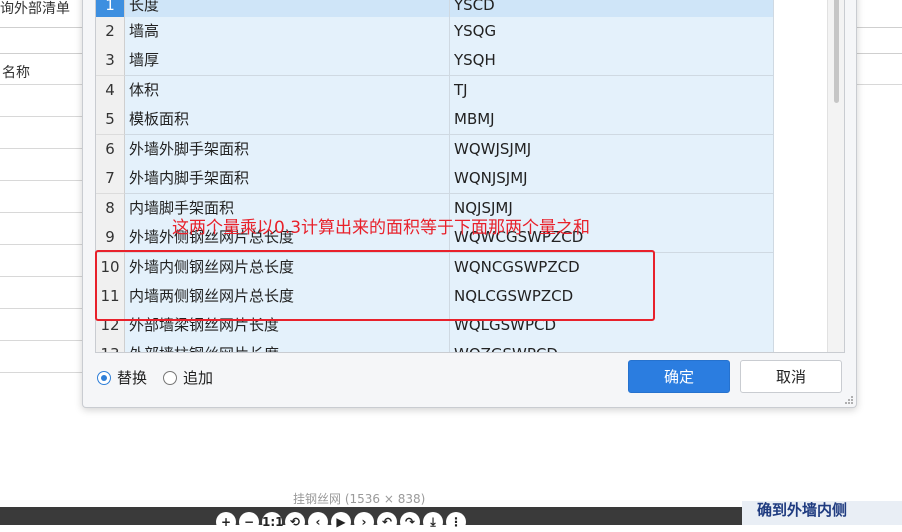 The height and width of the screenshot is (532, 902). What do you see at coordinates (110, 238) in the screenshot?
I see `row-index: 9` at bounding box center [110, 238].